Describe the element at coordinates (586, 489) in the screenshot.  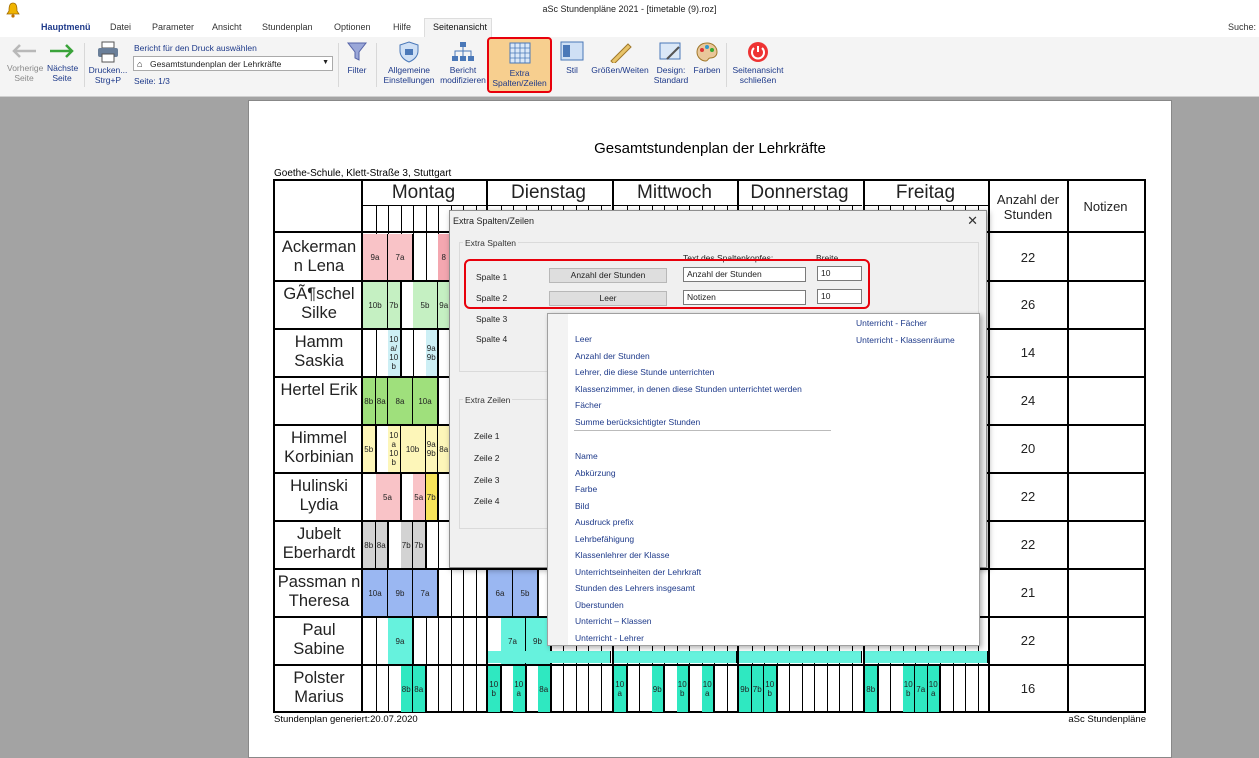
I see `dropdown-item: Farbe` at that location.